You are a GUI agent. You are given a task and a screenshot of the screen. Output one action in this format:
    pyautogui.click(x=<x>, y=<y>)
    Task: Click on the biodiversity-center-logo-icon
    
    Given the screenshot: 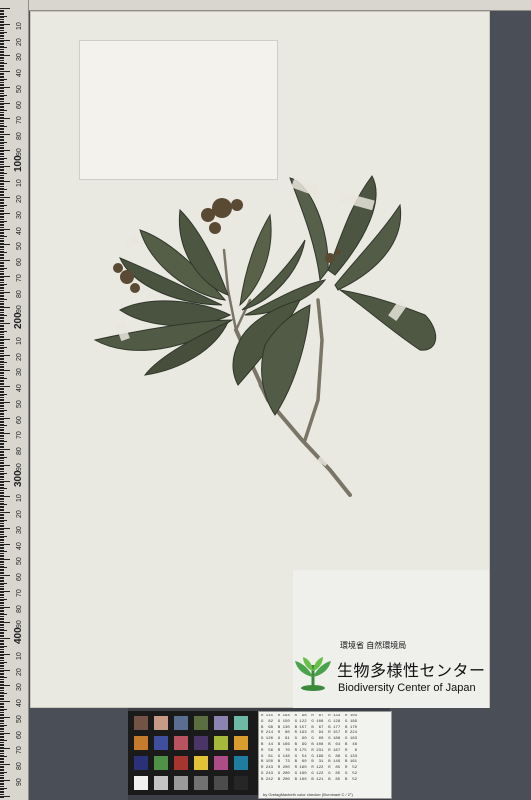 What is the action you would take?
    pyautogui.click(x=313, y=674)
    